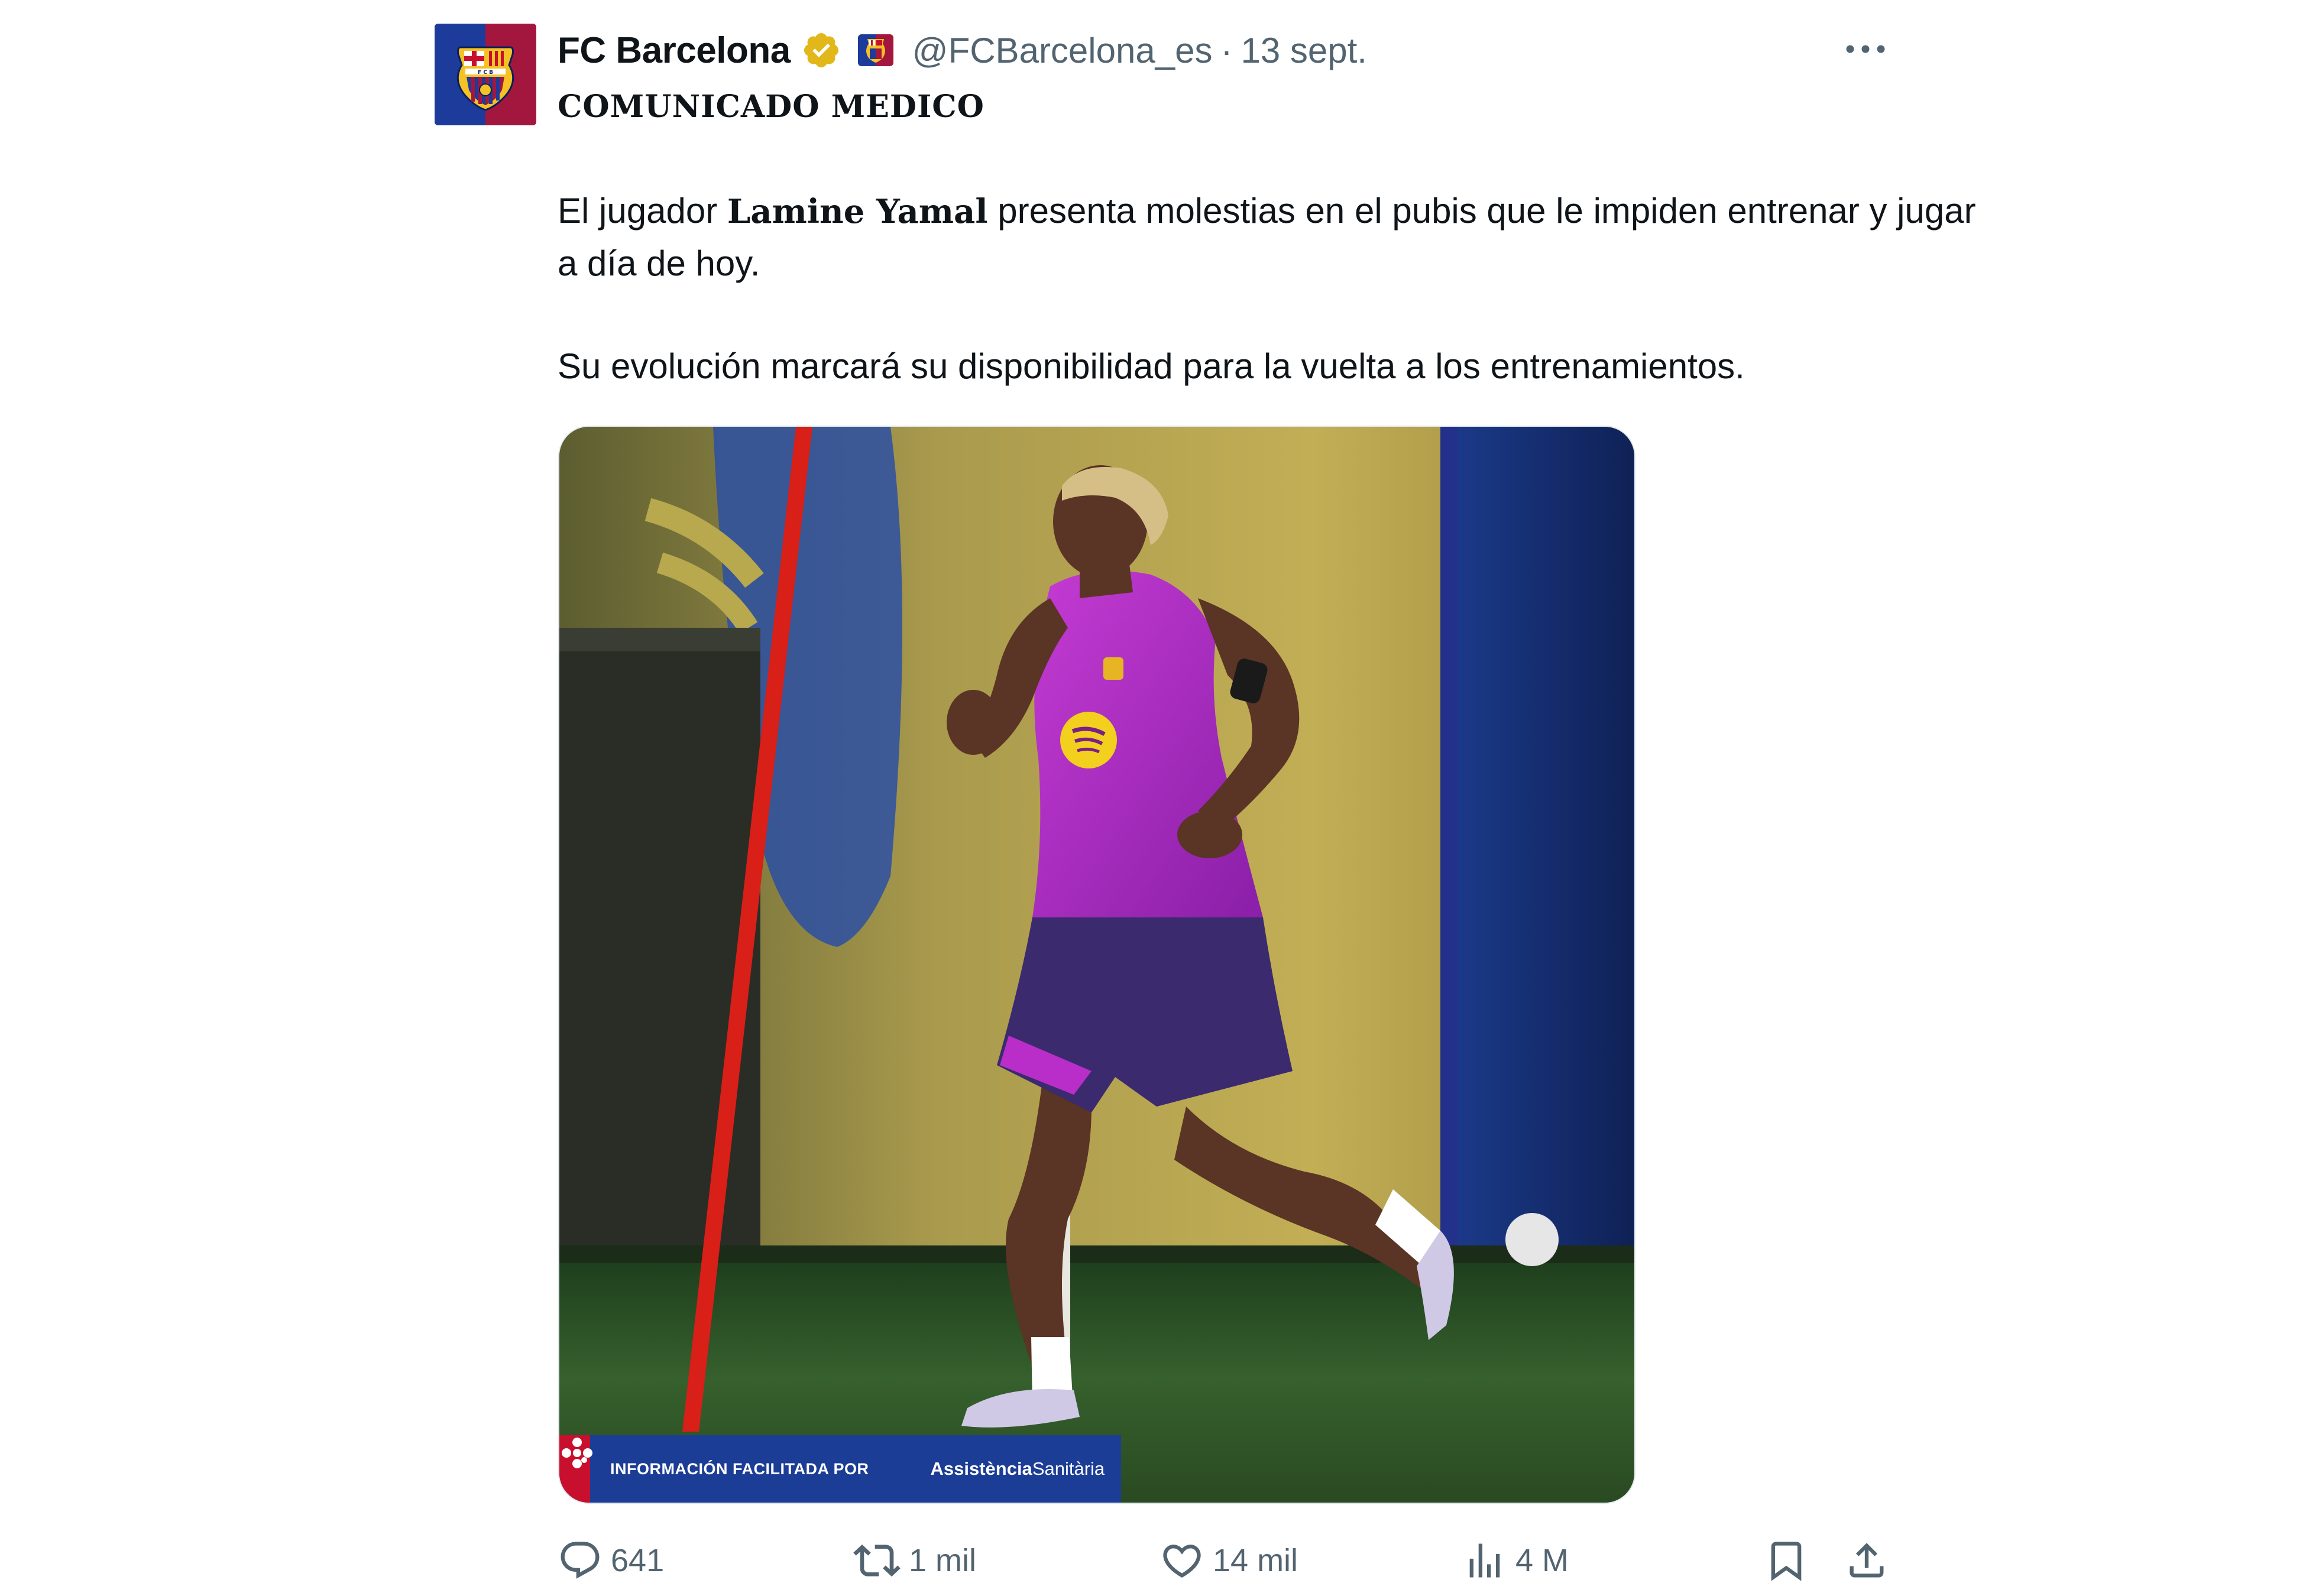 The height and width of the screenshot is (1596, 2306). What do you see at coordinates (674, 51) in the screenshot?
I see `display-name: FC Barcelona` at bounding box center [674, 51].